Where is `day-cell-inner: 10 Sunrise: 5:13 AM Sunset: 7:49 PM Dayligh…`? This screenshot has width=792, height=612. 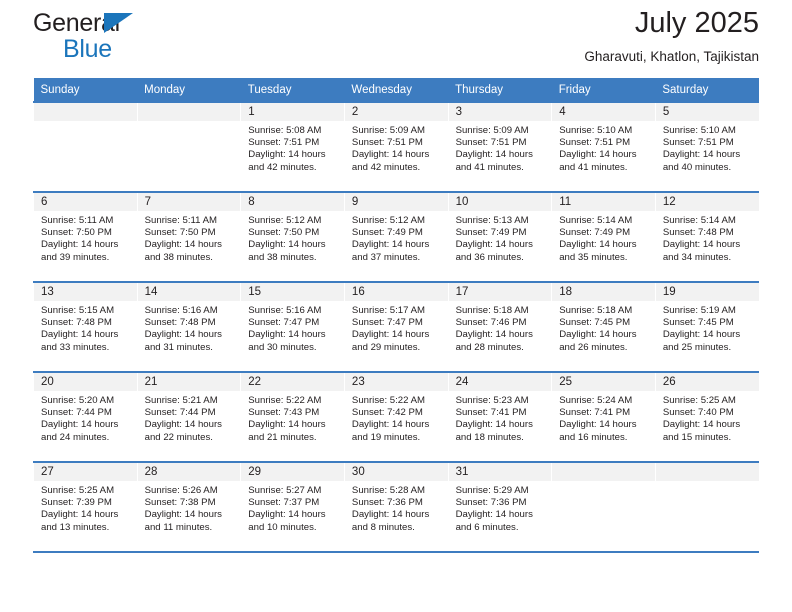
day-cell-inner: 10 Sunrise: 5:13 AM Sunset: 7:49 PM Dayligh… is located at coordinates (500, 237).